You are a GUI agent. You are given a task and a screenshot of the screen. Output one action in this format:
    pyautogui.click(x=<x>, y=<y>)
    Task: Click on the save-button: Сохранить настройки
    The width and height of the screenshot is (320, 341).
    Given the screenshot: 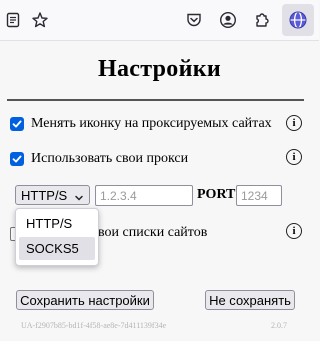 What is the action you would take?
    pyautogui.click(x=85, y=300)
    